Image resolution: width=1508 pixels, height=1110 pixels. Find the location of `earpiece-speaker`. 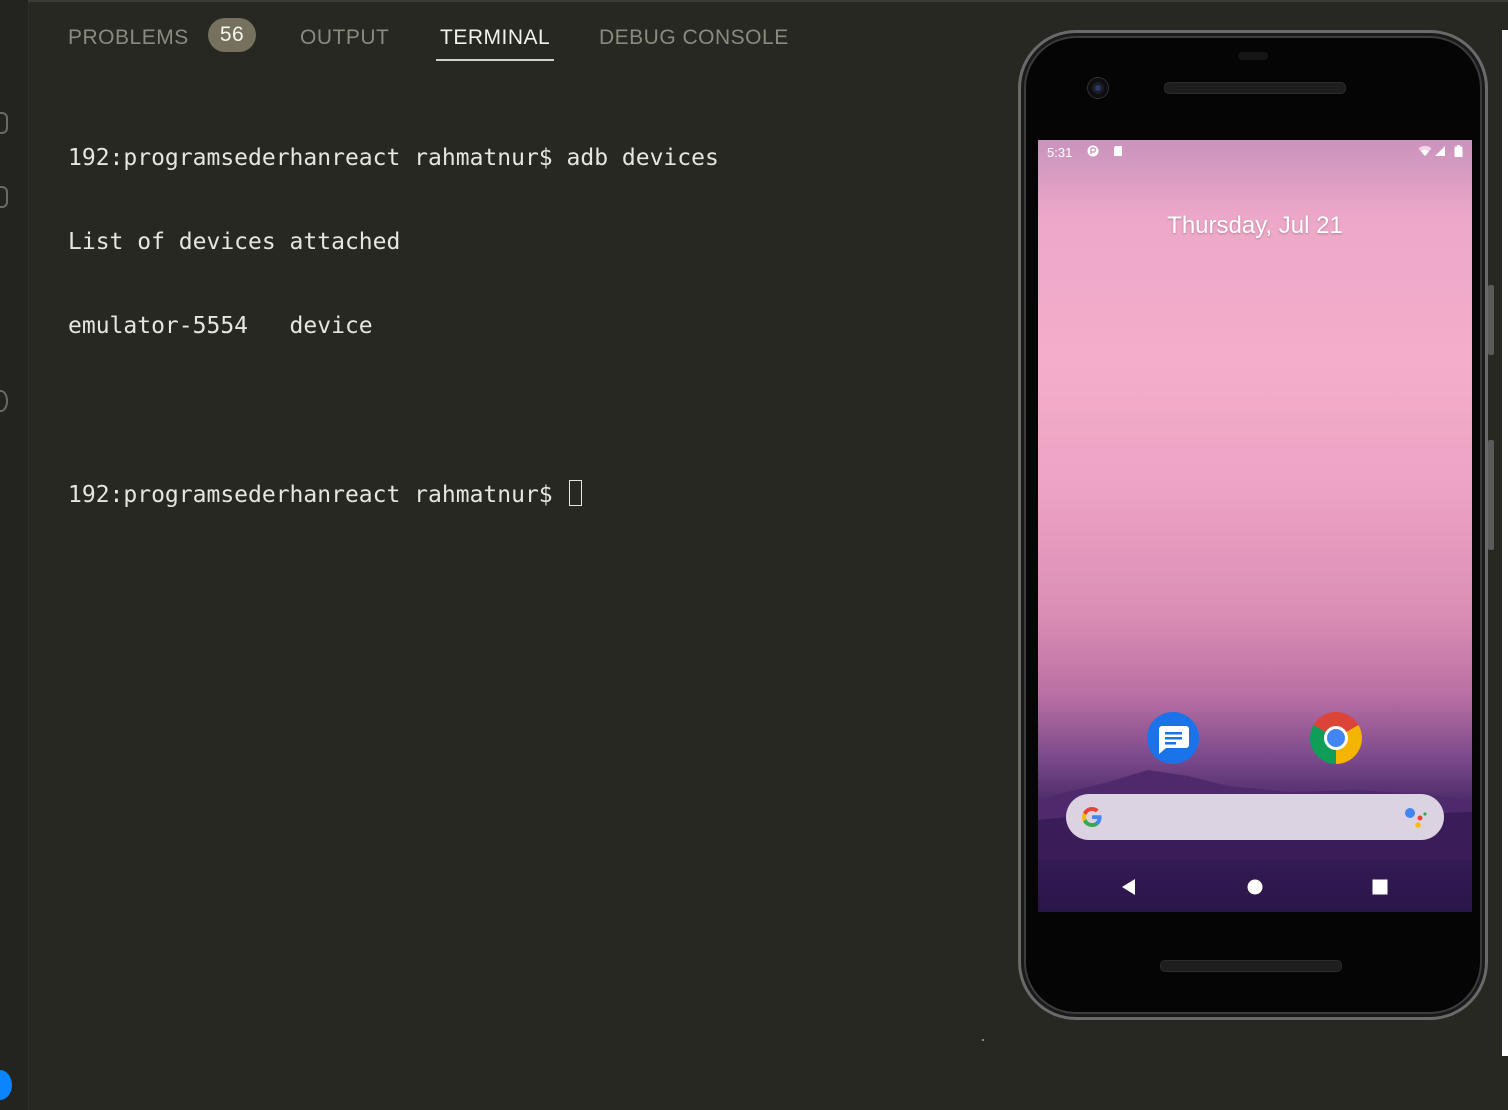

earpiece-speaker is located at coordinates (1255, 88).